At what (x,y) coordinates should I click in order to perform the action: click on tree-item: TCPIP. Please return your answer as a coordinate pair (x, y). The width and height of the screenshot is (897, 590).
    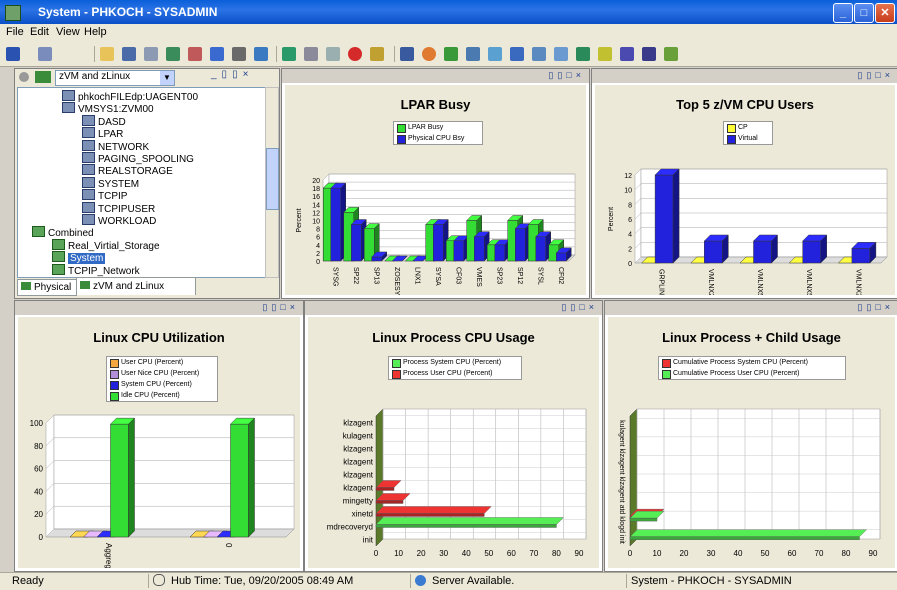
    Looking at the image, I should click on (105, 196).